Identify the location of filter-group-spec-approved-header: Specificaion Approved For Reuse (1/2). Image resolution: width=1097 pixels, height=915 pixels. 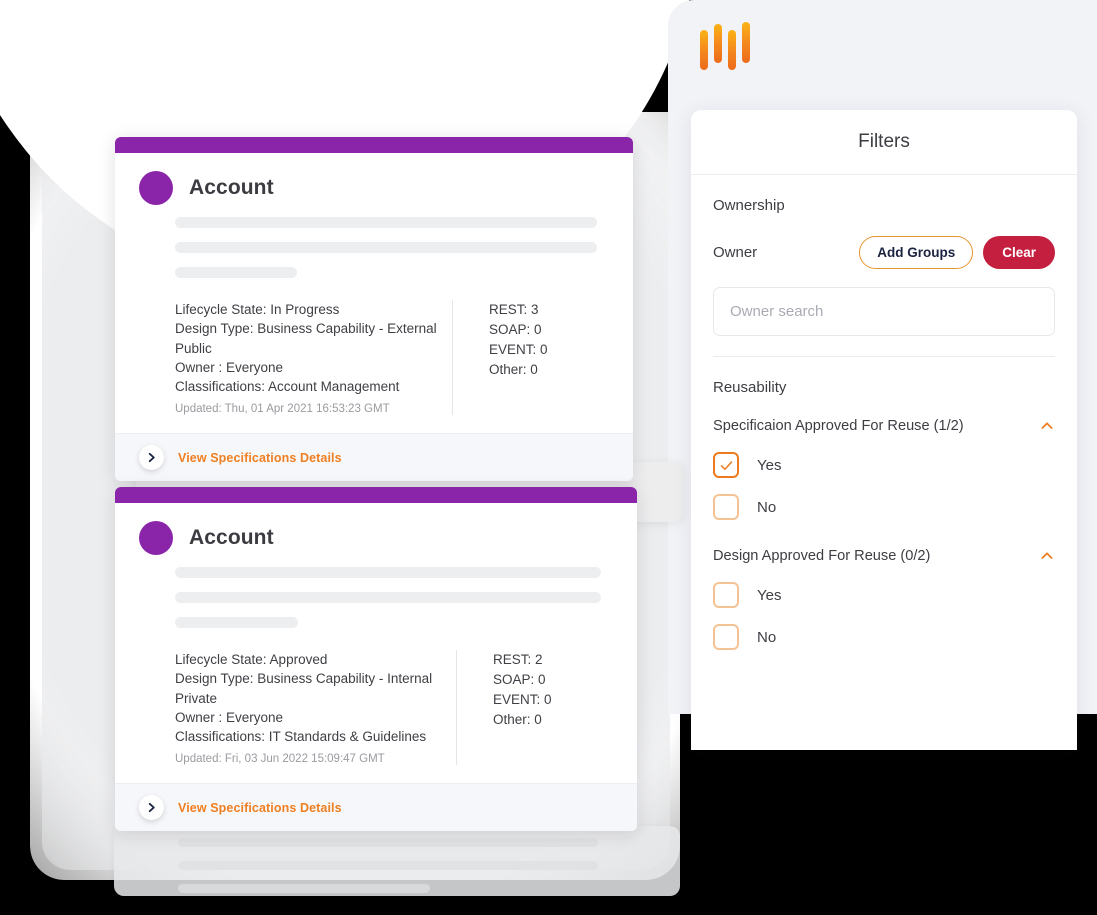
(884, 426).